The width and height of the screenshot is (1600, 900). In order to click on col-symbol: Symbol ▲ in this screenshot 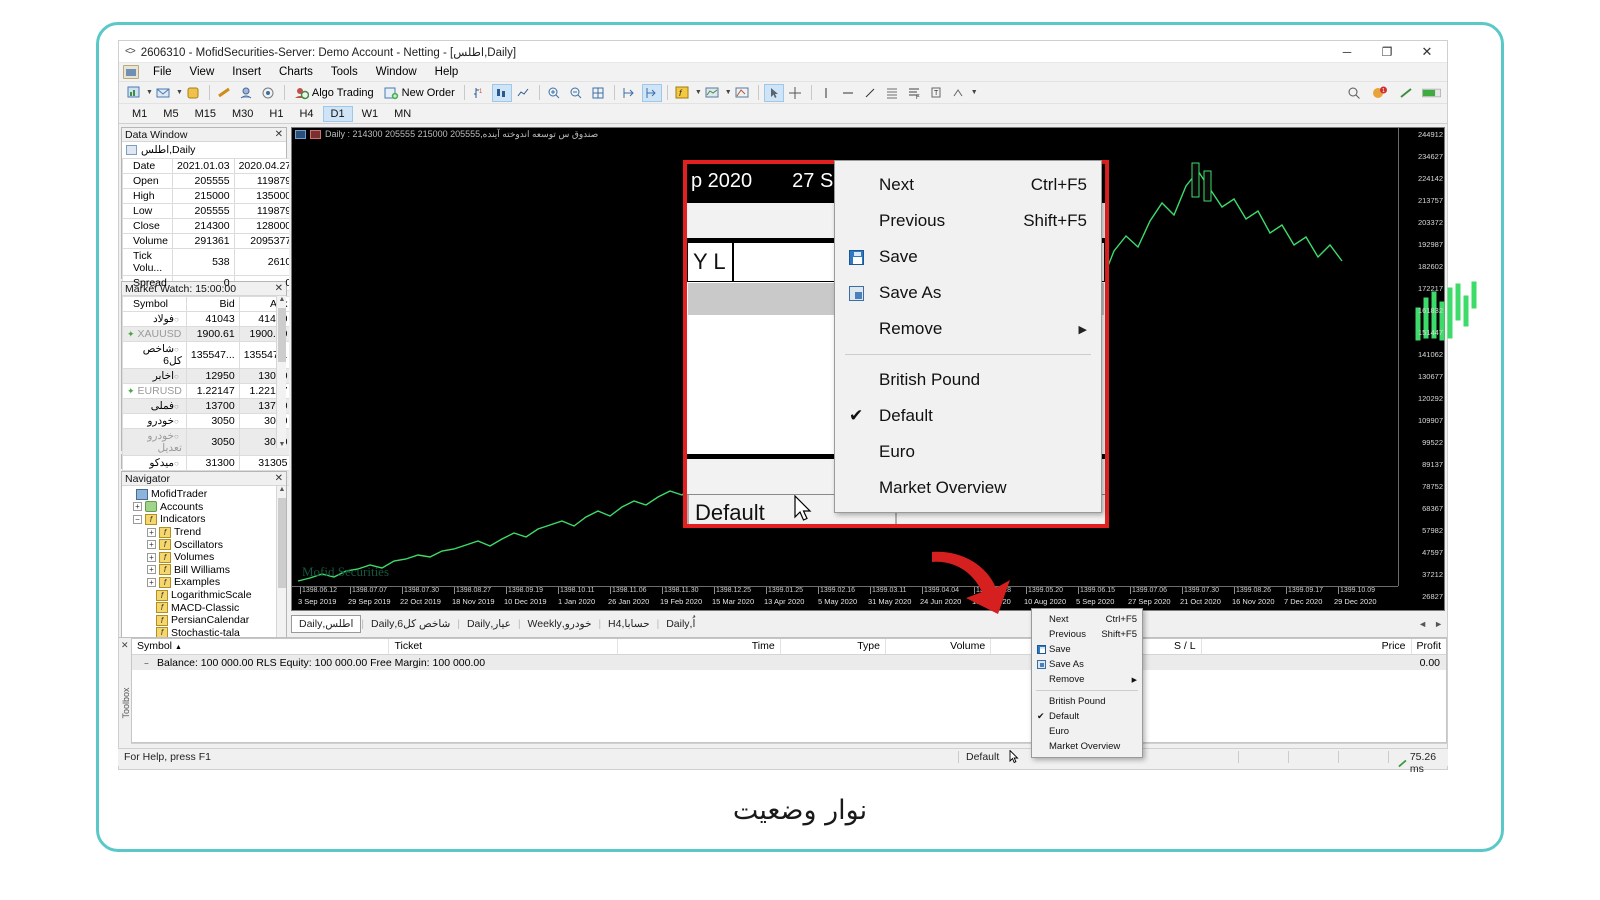, I will do `click(261, 646)`.